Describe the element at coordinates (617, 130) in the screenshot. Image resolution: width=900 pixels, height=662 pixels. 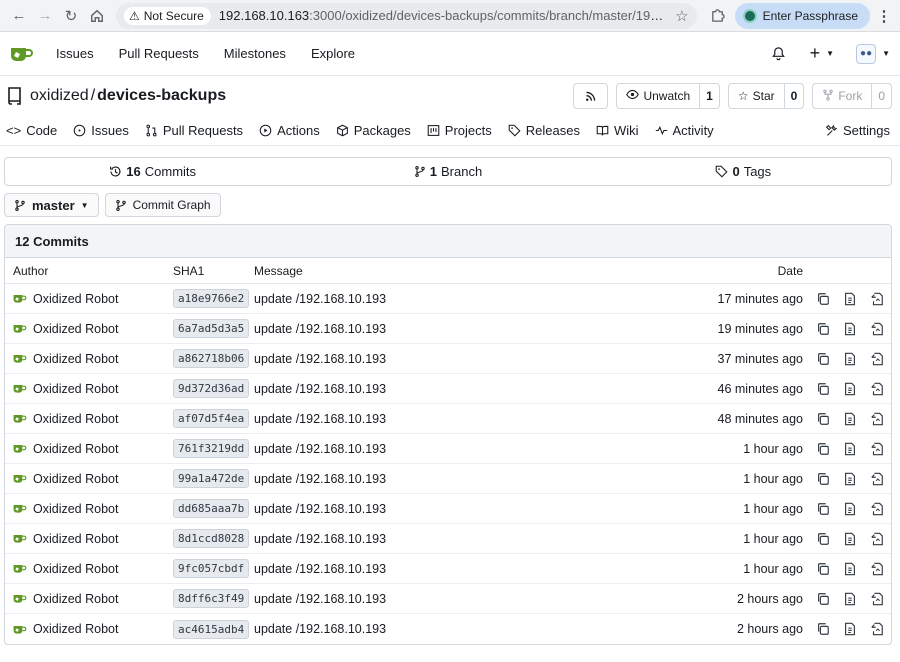
I see `tab-wiki: Wiki` at that location.